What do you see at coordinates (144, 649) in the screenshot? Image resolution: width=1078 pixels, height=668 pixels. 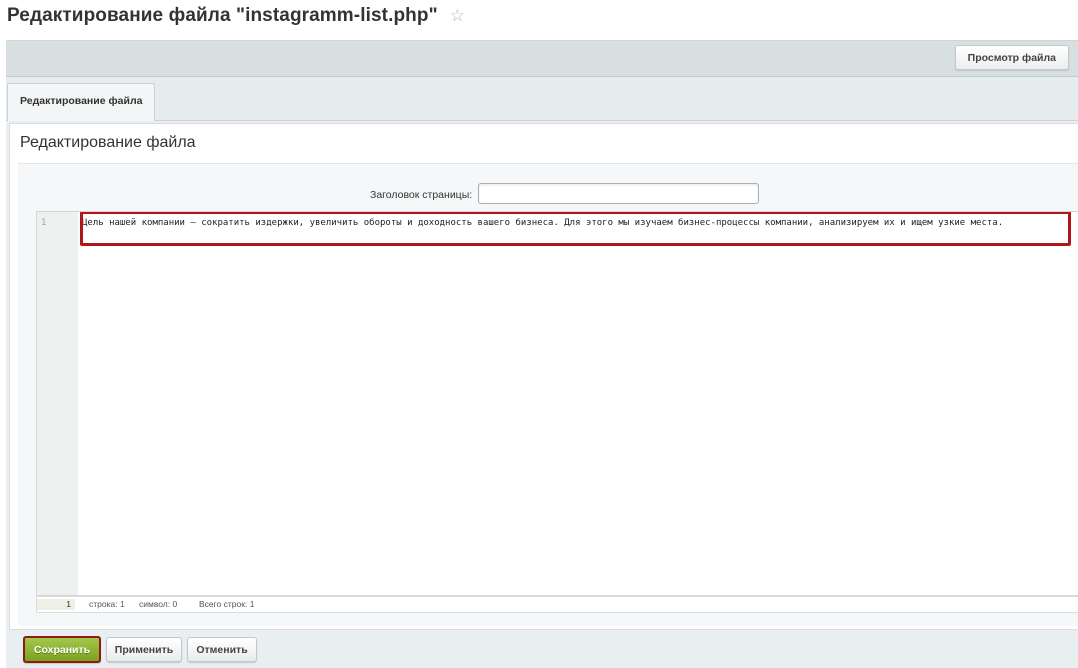 I see `apply-button: Применить` at bounding box center [144, 649].